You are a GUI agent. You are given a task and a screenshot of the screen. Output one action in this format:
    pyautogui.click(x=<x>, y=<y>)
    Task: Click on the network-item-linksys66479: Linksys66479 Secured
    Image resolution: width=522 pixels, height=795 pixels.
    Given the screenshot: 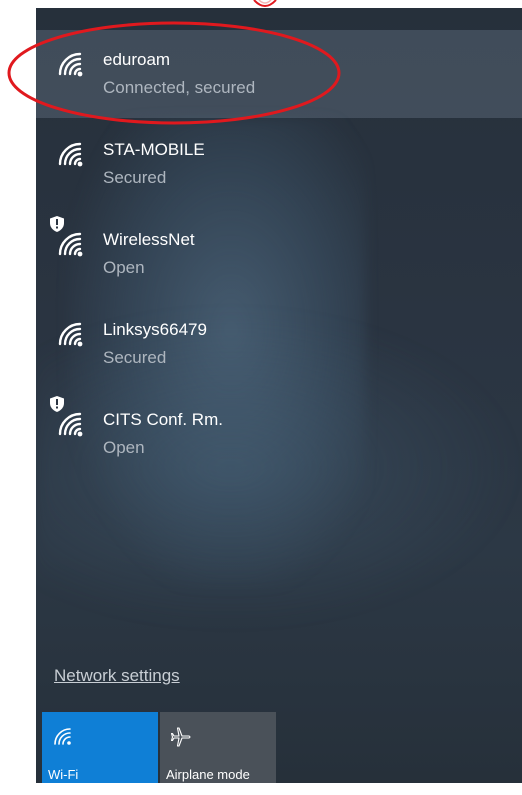 What is the action you would take?
    pyautogui.click(x=279, y=344)
    